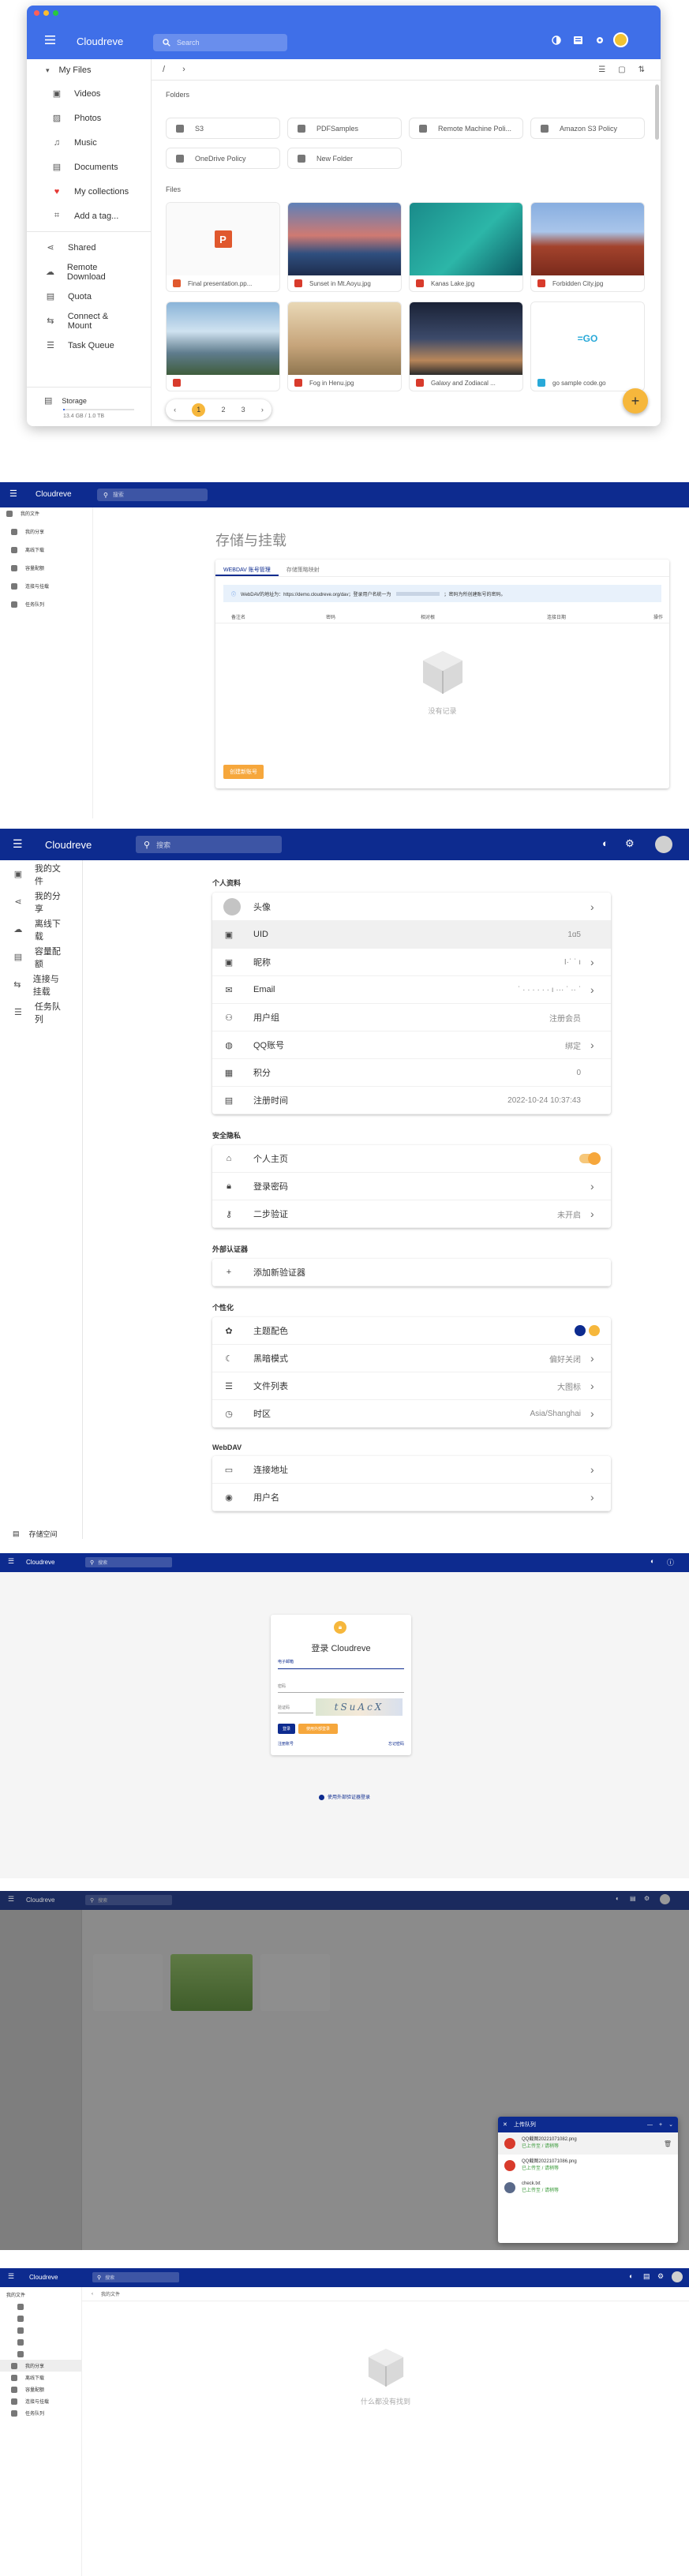  Describe the element at coordinates (587, 346) in the screenshot. I see `file-card: =GO go sample code.go` at that location.